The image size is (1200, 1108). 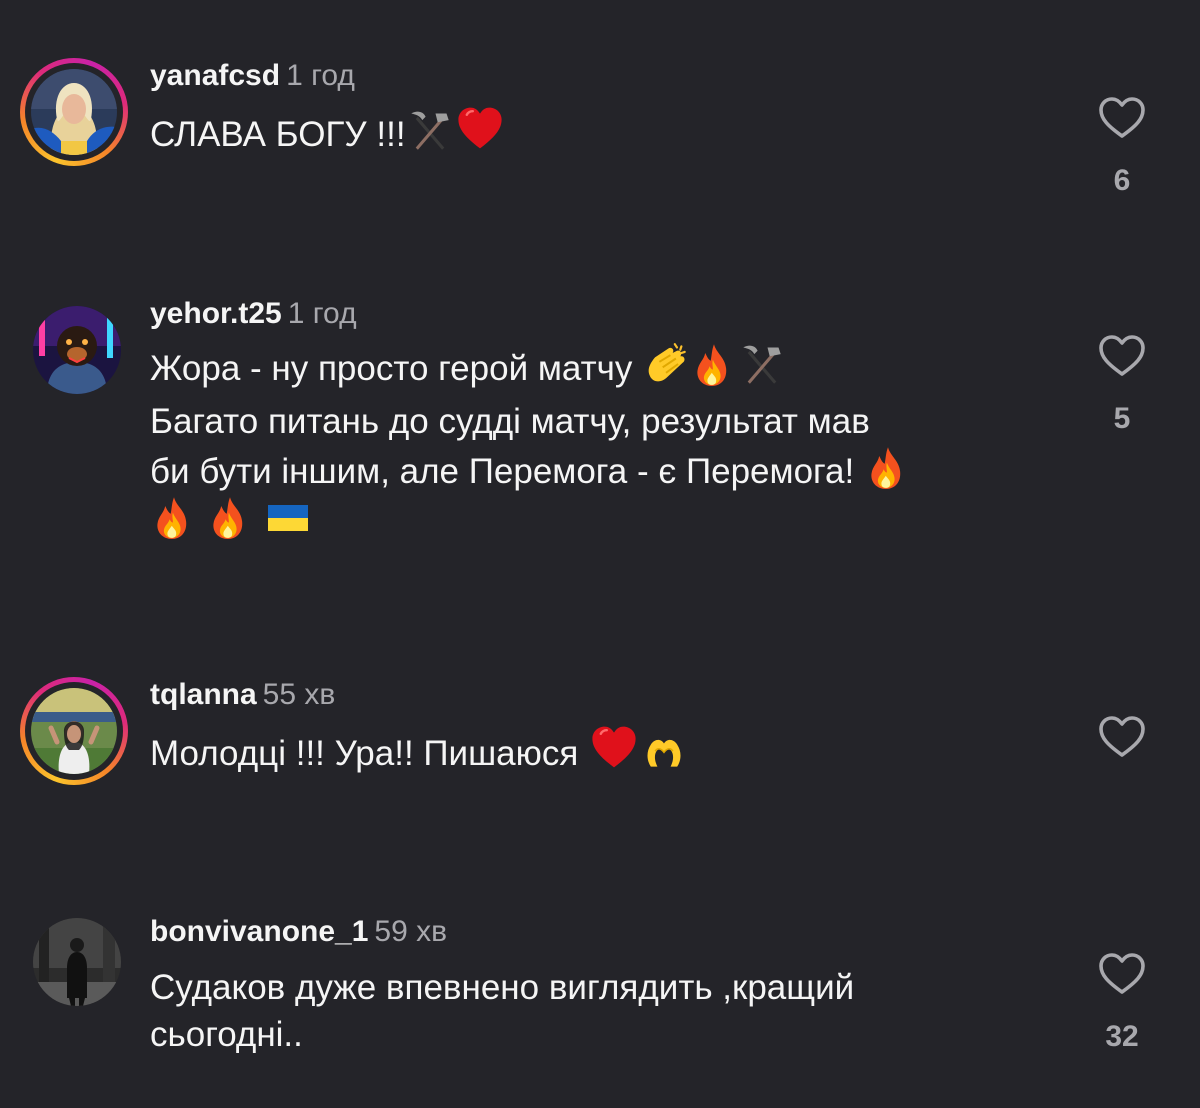 What do you see at coordinates (259, 931) in the screenshot?
I see `username: bonvivanone_1` at bounding box center [259, 931].